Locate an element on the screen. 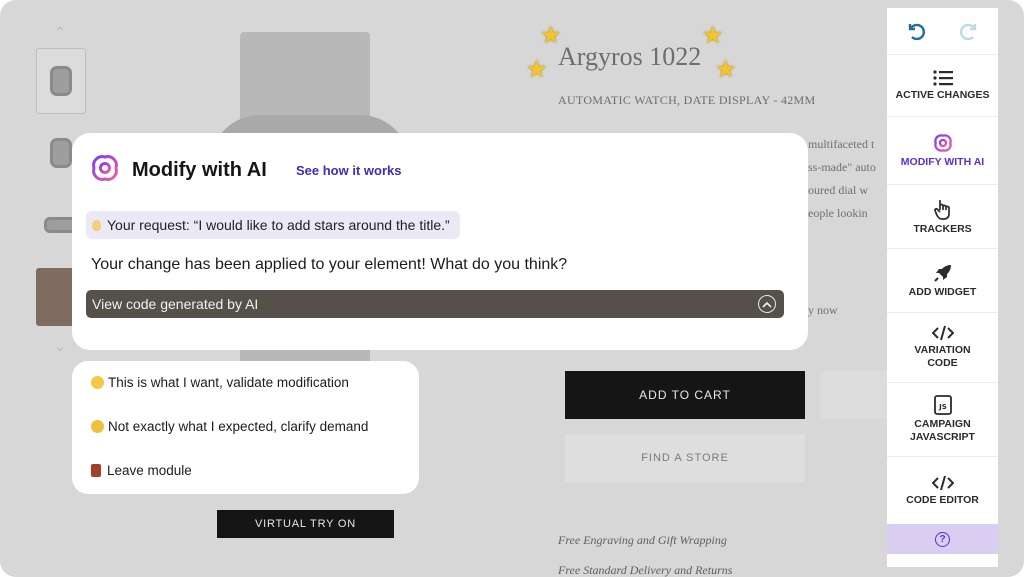 The image size is (1024, 577). perk-engraving: Free Engraving and Gift Wrapping is located at coordinates (642, 540).